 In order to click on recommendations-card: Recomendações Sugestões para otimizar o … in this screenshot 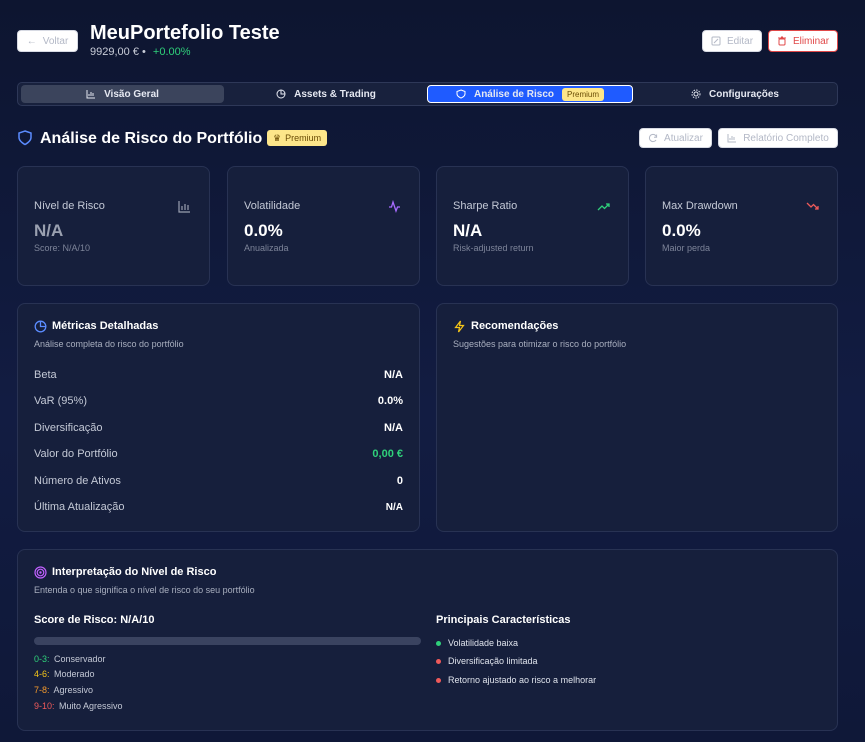, I will do `click(637, 417)`.